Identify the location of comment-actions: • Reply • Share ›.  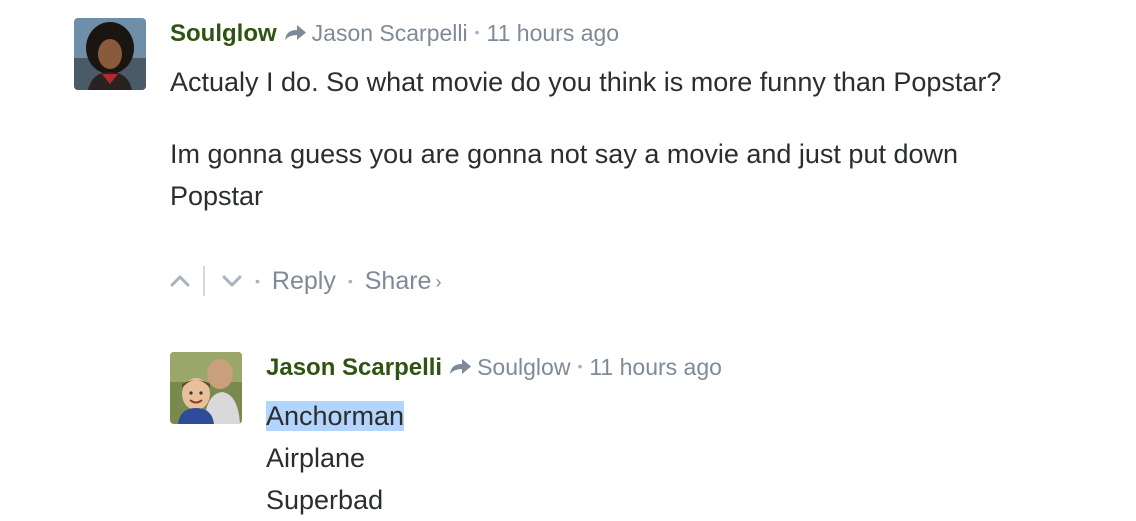
(305, 281).